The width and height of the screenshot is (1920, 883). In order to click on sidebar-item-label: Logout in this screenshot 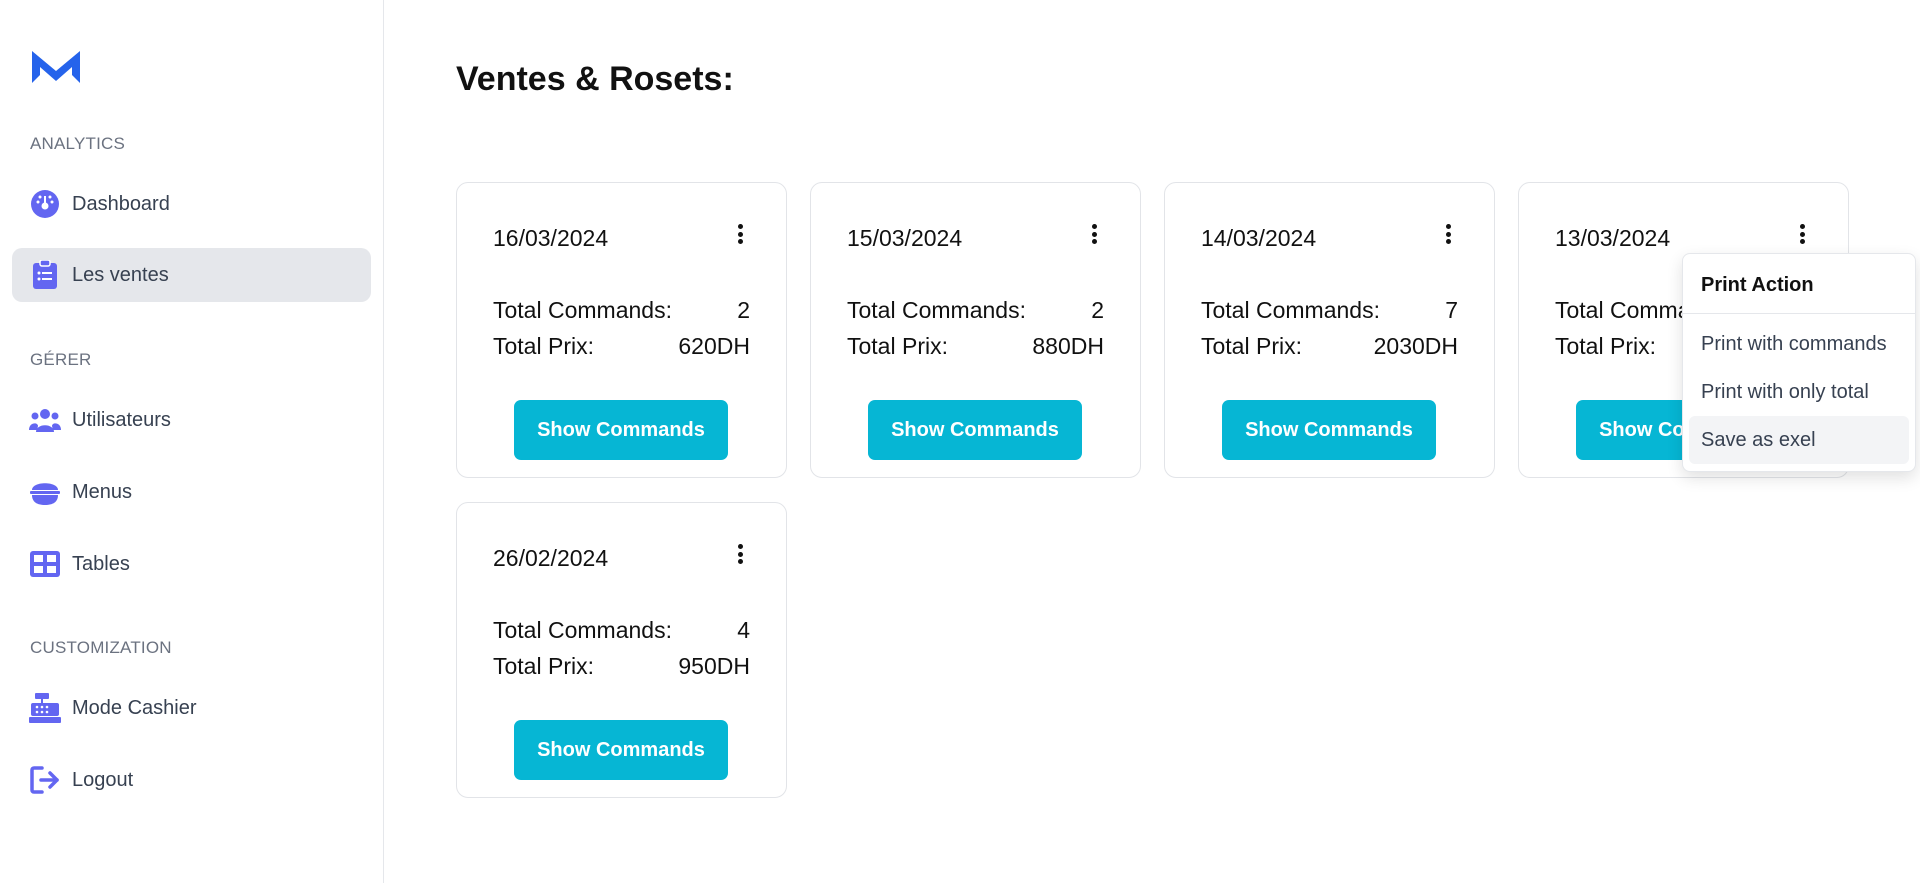, I will do `click(103, 779)`.